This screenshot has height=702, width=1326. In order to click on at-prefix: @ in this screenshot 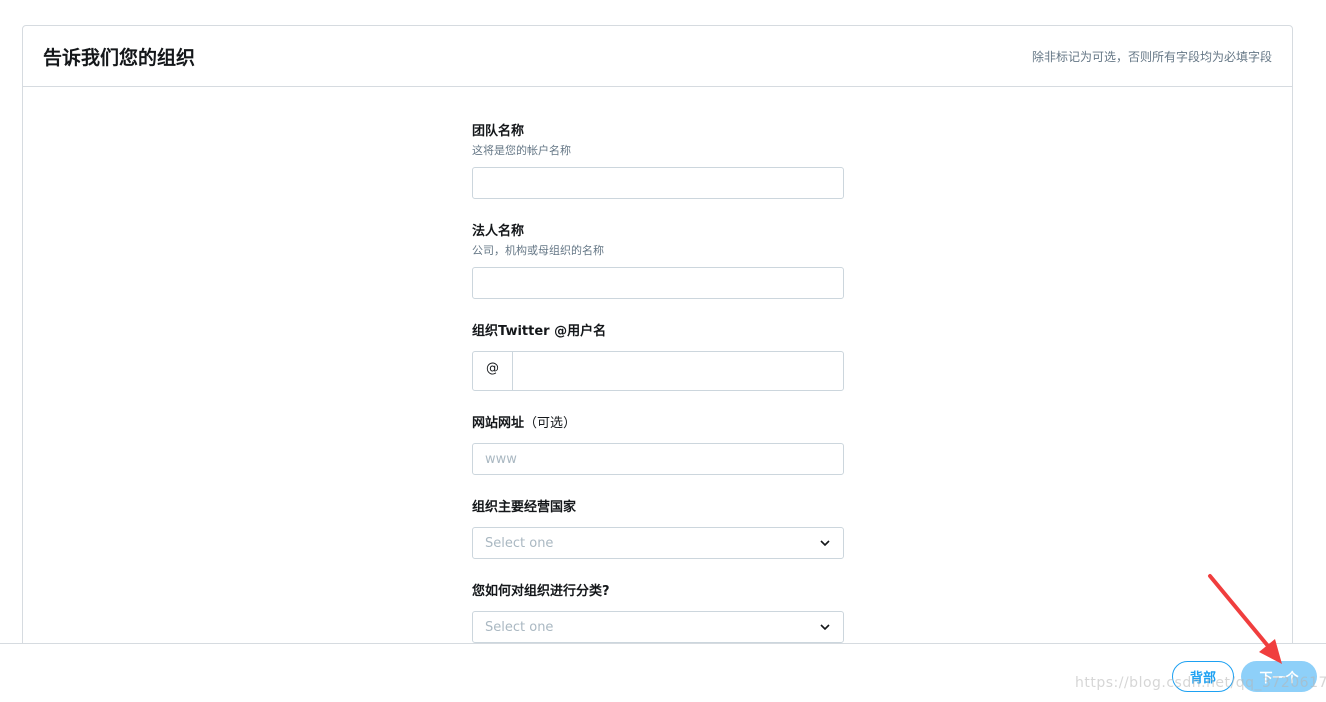, I will do `click(493, 371)`.